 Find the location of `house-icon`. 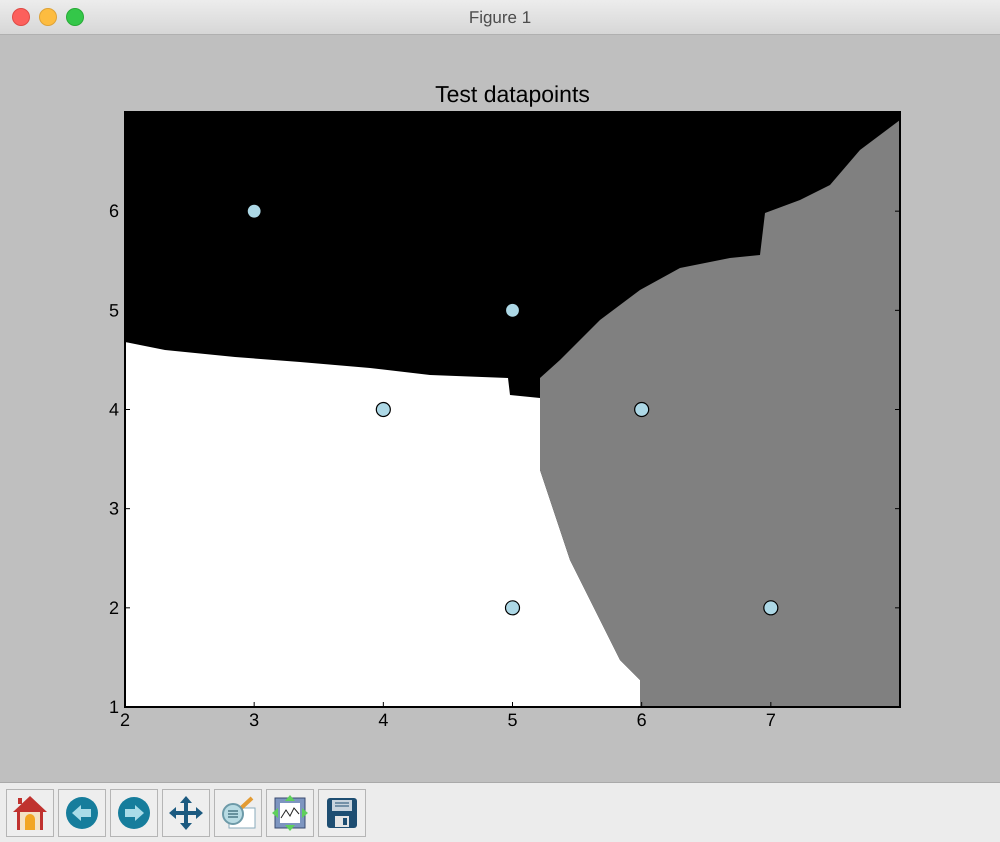

house-icon is located at coordinates (30, 813).